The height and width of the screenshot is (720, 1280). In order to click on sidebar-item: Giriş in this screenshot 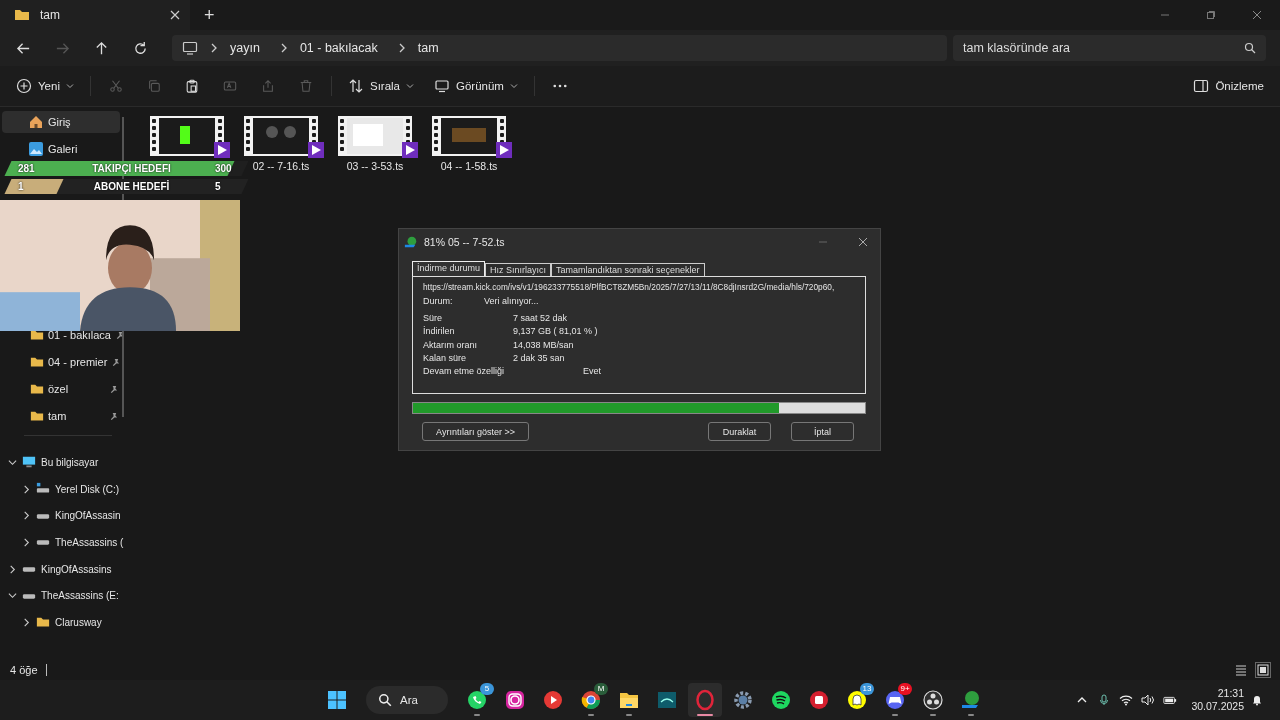, I will do `click(61, 122)`.